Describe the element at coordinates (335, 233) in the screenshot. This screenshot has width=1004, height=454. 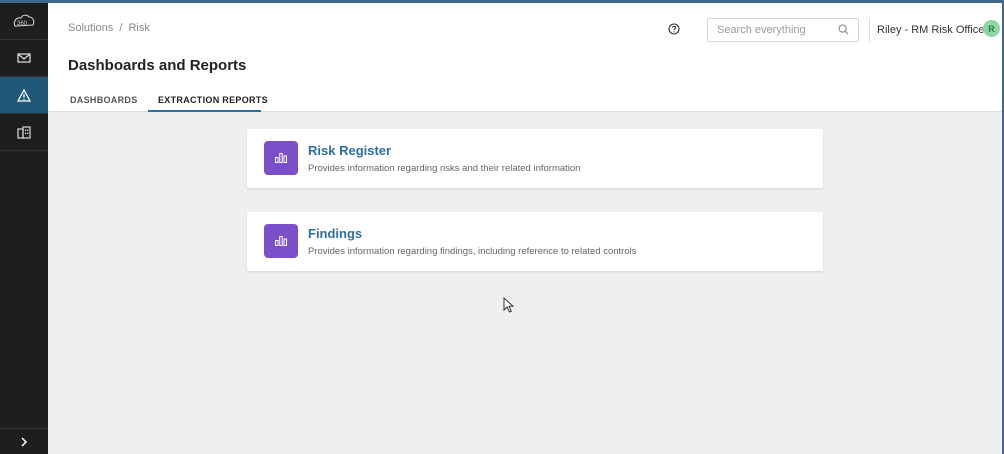
I see `report-title: Findings` at that location.